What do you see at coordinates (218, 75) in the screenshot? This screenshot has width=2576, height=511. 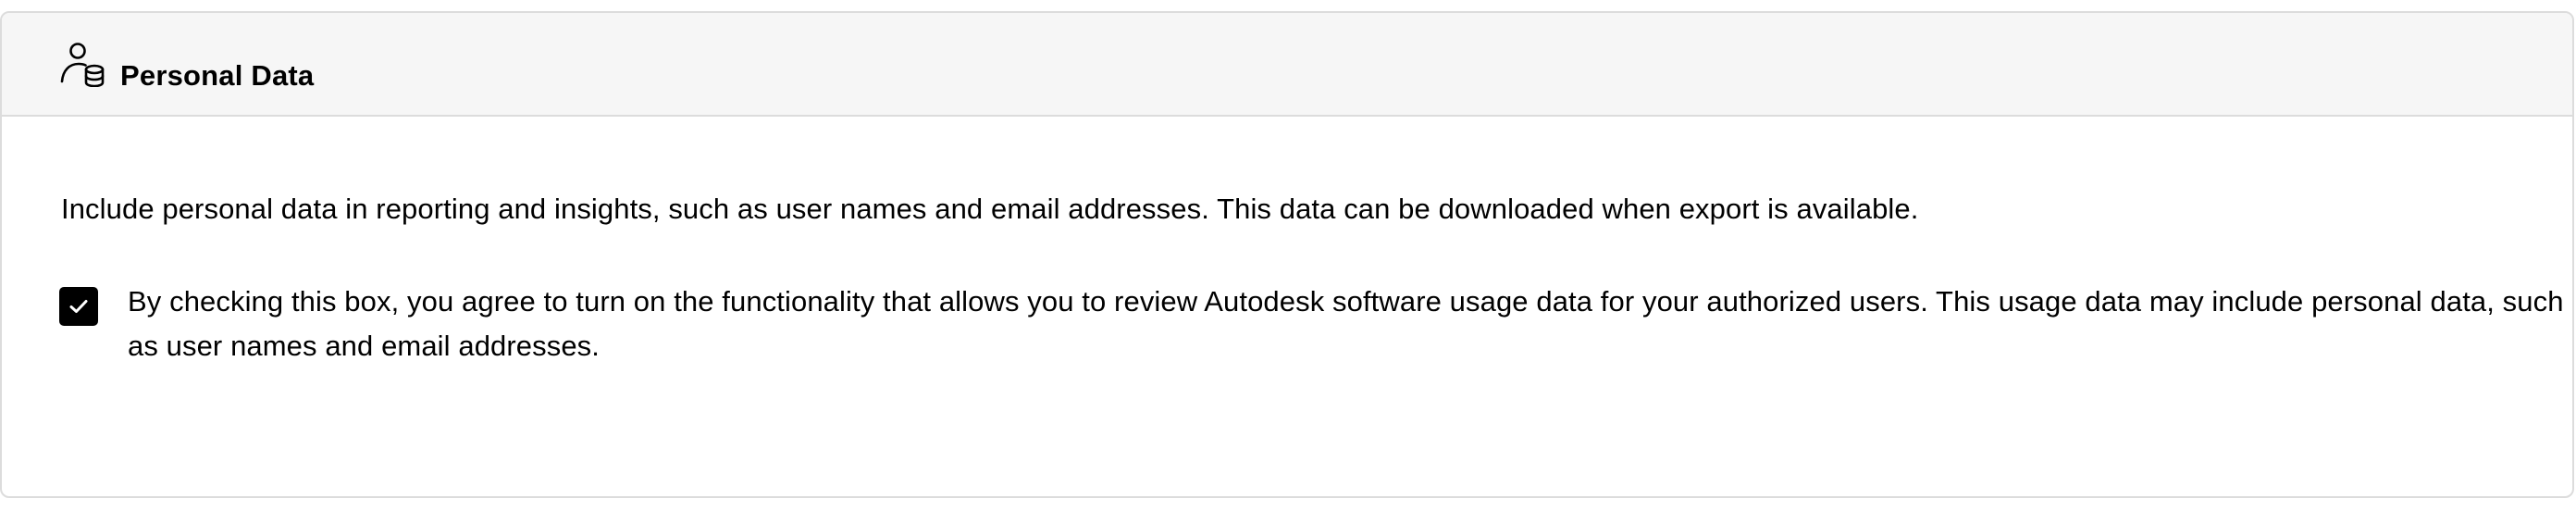 I see `section-title: Personal Data` at bounding box center [218, 75].